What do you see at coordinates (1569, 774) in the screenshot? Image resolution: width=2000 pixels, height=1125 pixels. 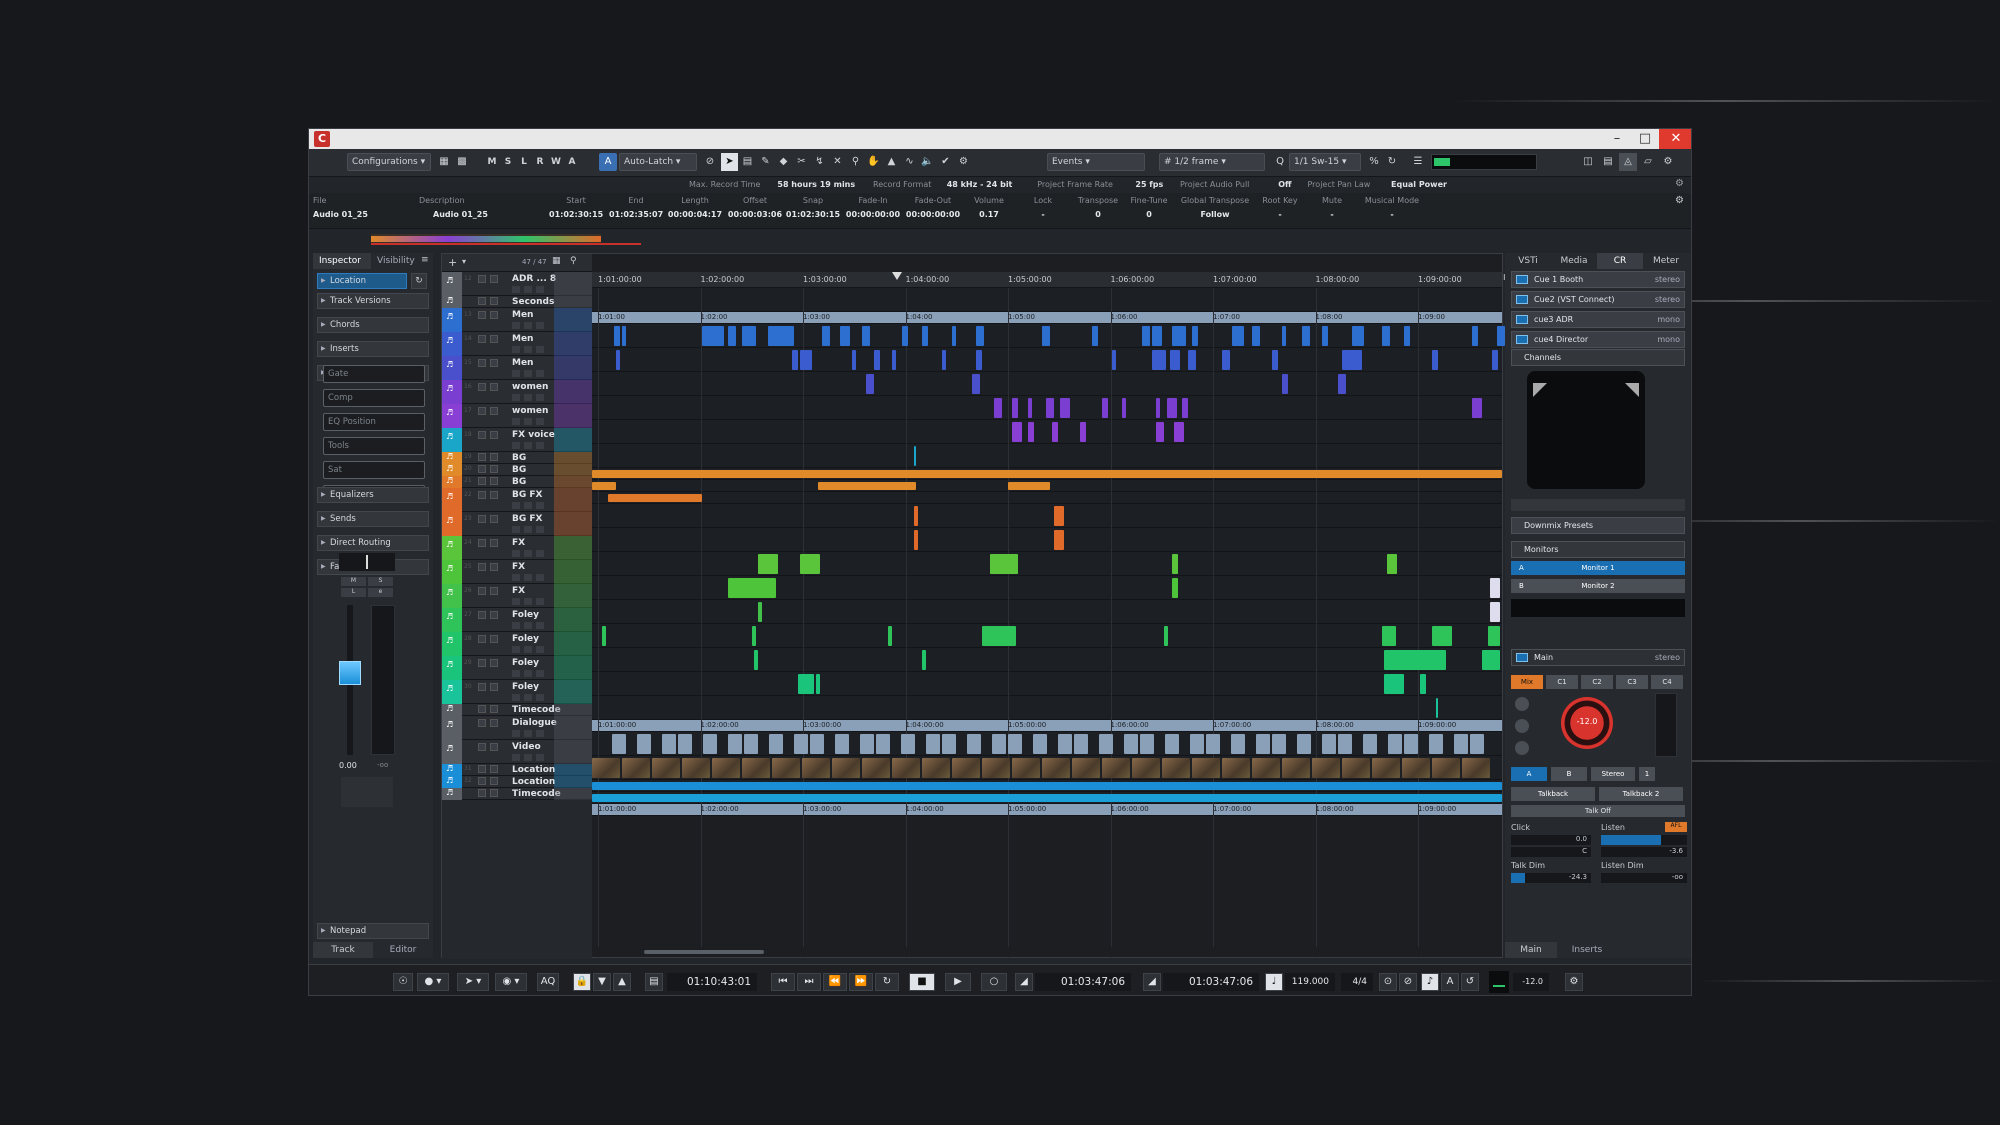 I see `speaker-button: B` at bounding box center [1569, 774].